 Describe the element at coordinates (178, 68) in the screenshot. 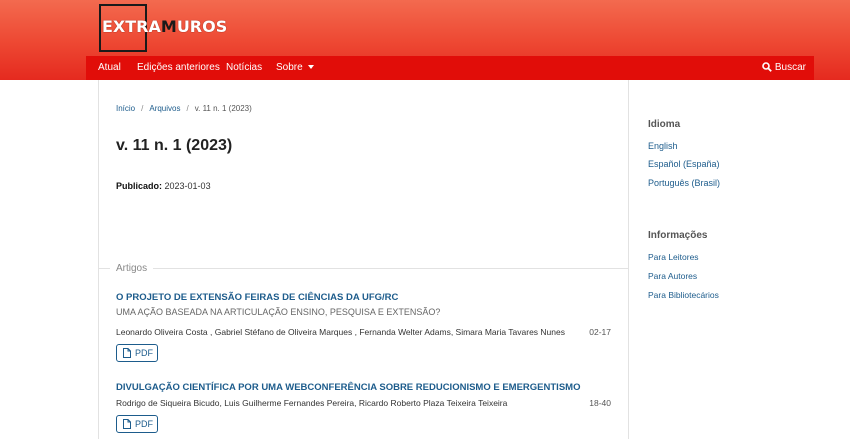

I see `nav-item-edicoes-anteriores: Edições anteriores` at that location.